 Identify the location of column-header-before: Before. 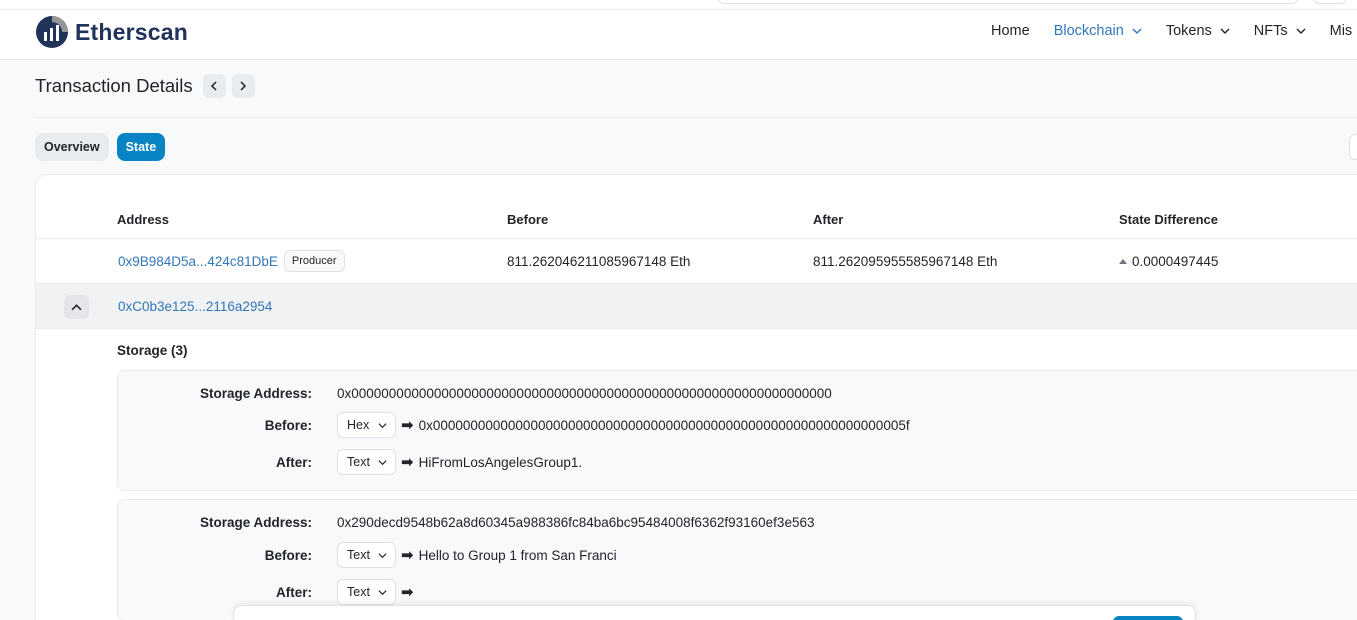
(528, 219).